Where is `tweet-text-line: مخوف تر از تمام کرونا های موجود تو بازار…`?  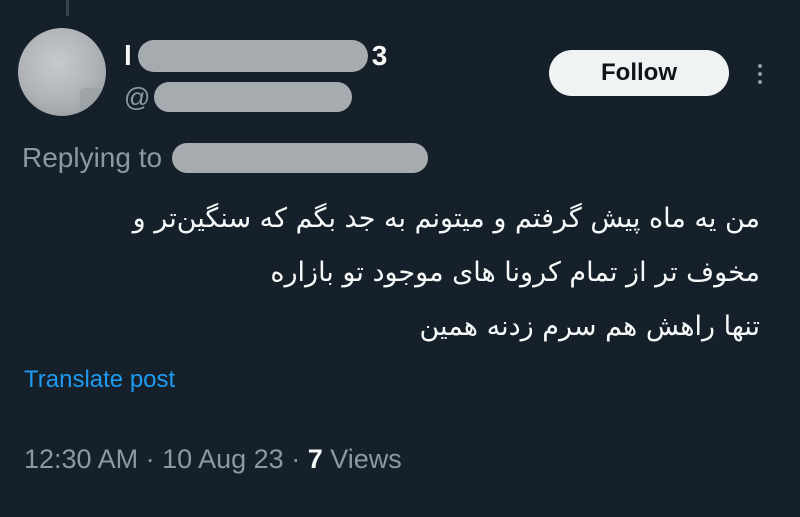 tweet-text-line: مخوف تر از تمام کرونا های موجود تو بازار… is located at coordinates (515, 272).